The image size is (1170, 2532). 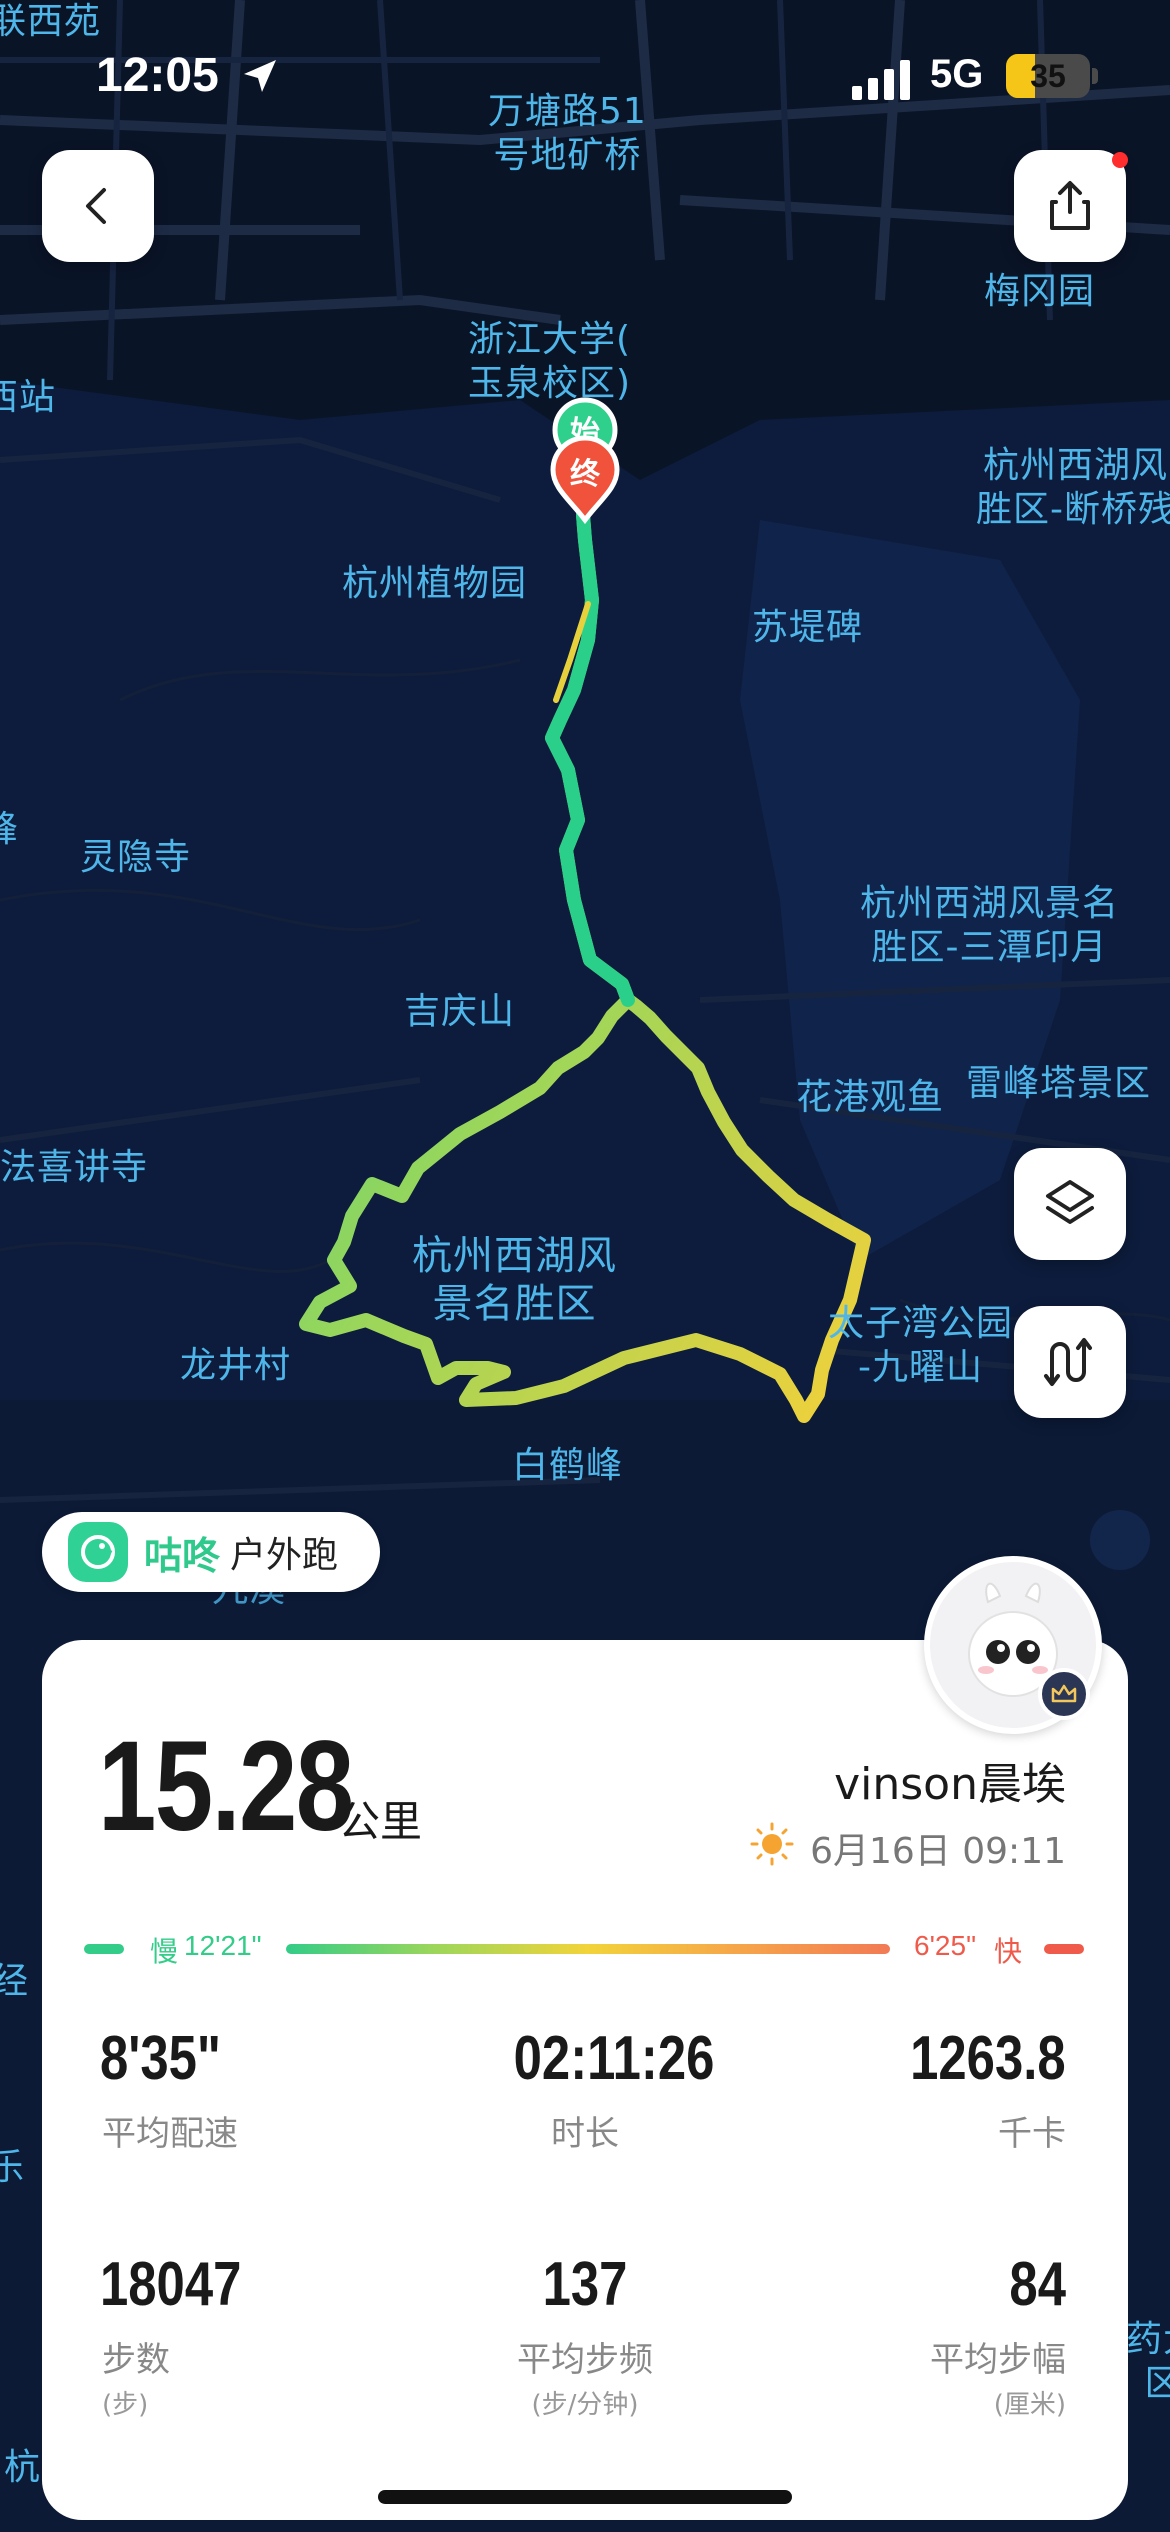 I want to click on stride-unit: (厘米), so click(x=1029, y=2405).